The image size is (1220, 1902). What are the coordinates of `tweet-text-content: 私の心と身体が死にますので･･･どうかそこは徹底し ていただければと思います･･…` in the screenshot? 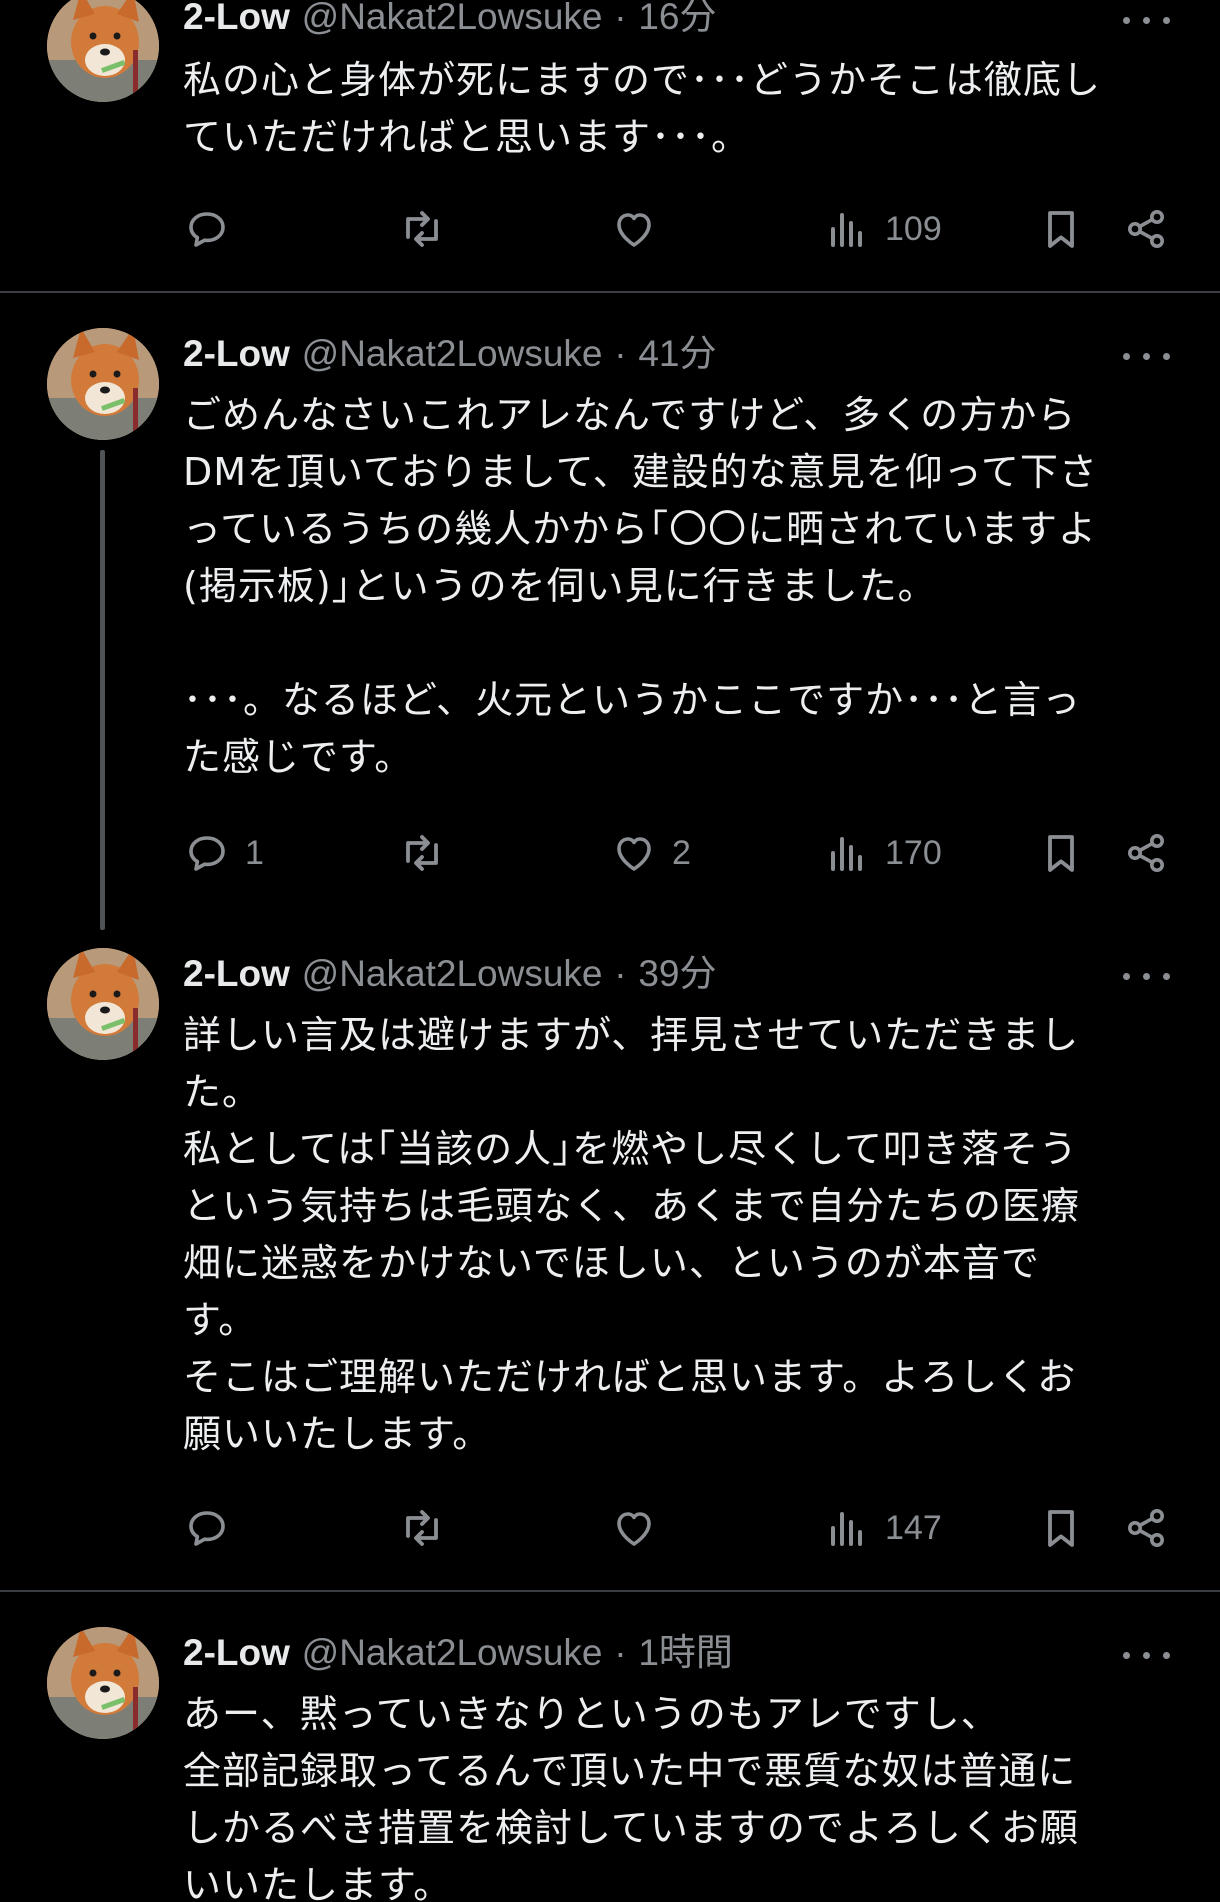 It's located at (642, 108).